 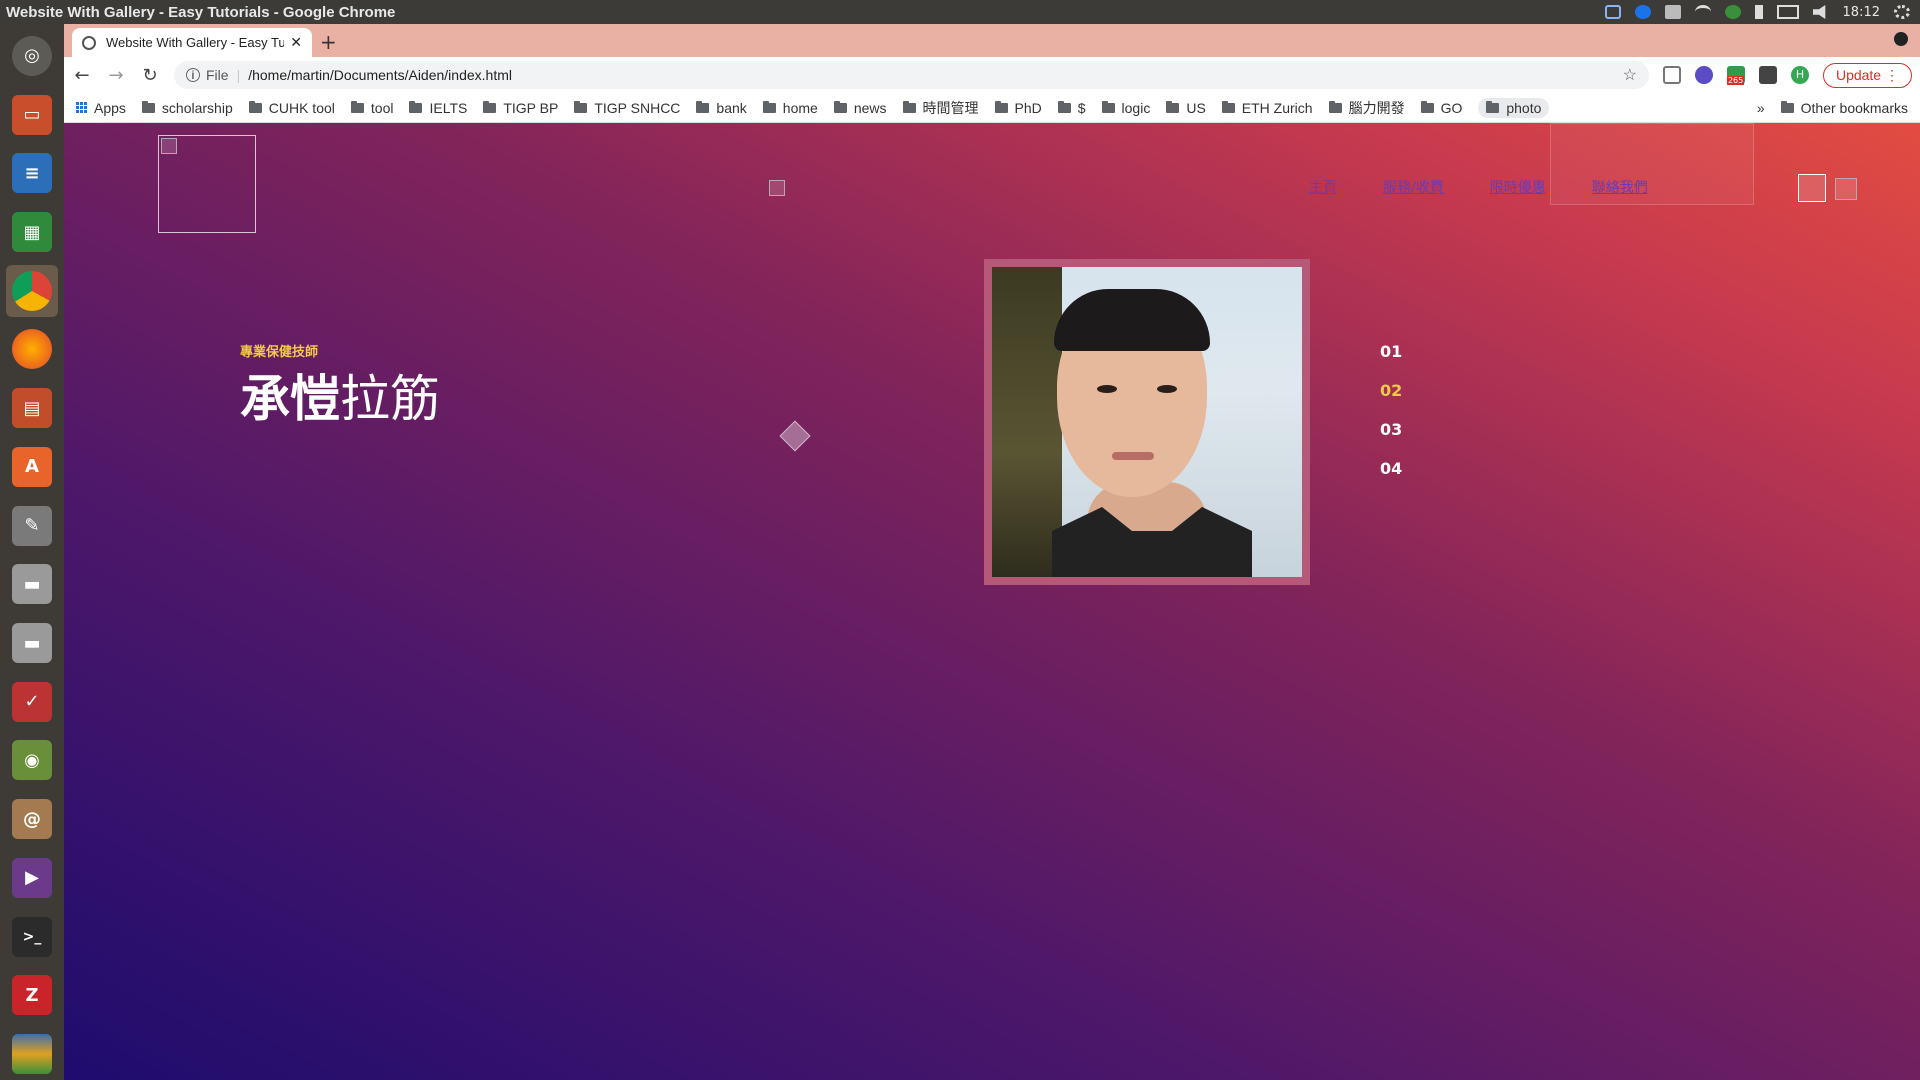 I want to click on bookmark-folder: news, so click(x=860, y=107).